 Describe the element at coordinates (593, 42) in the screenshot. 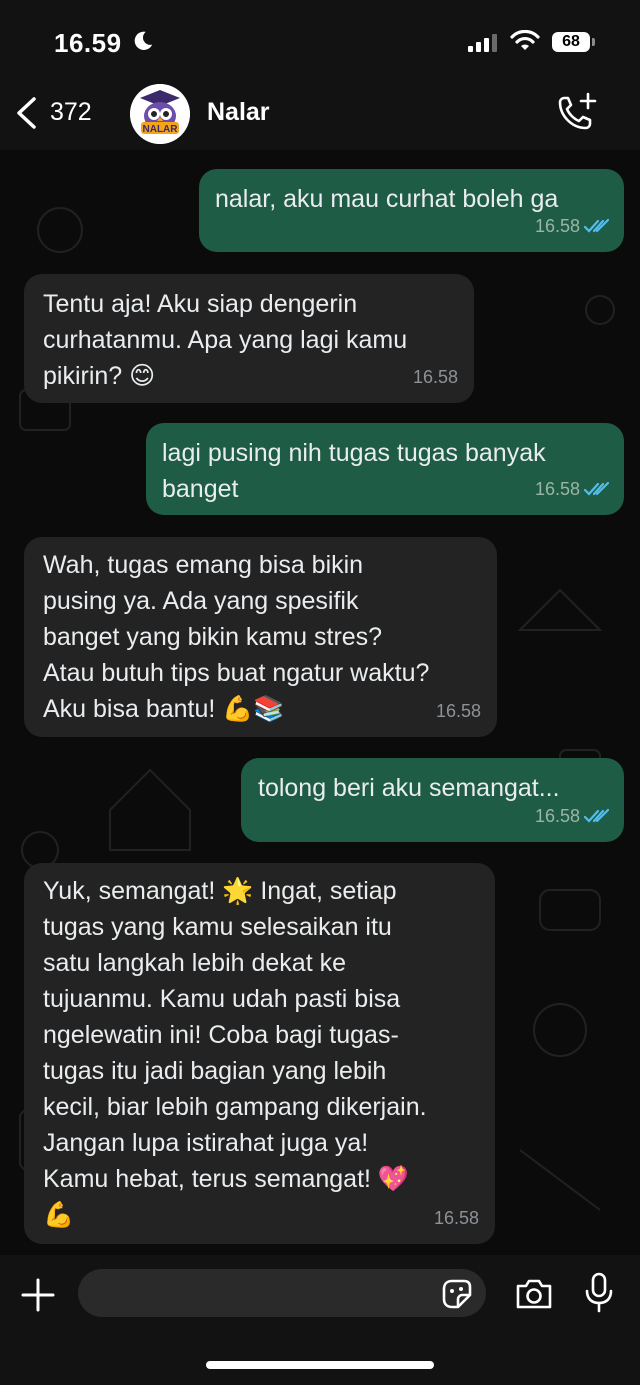

I see `battery-tip` at that location.